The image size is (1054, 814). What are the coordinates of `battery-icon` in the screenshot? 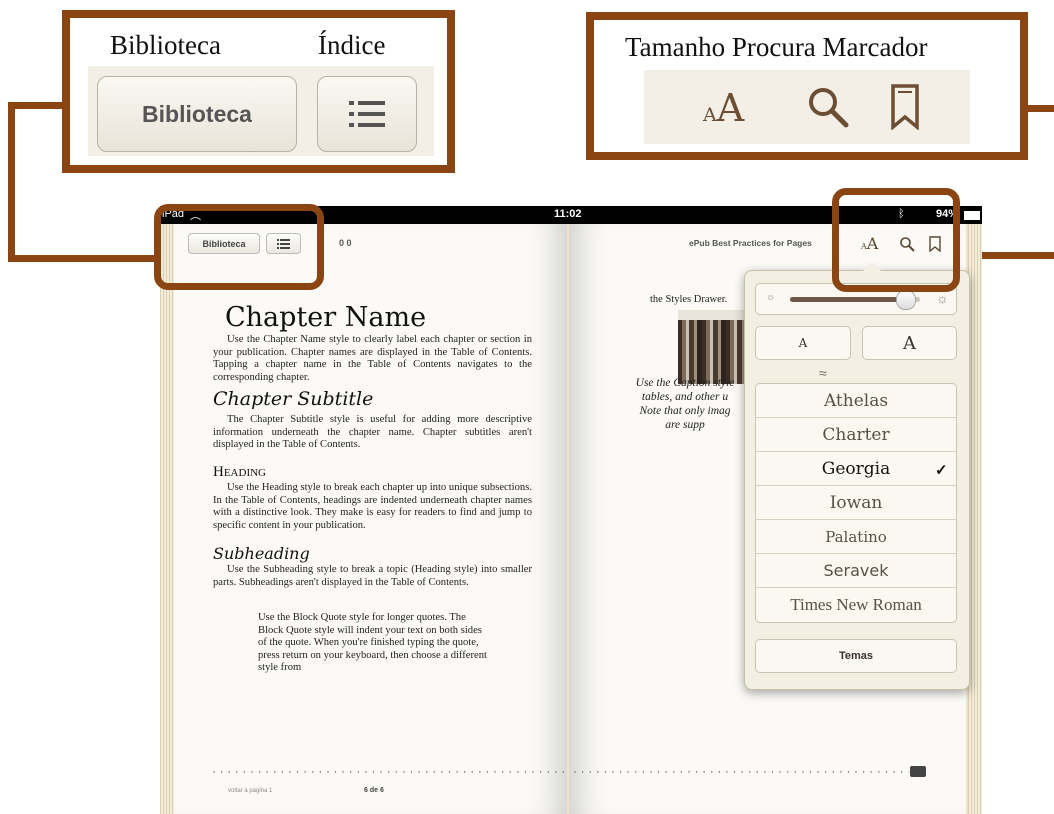 It's located at (972, 215).